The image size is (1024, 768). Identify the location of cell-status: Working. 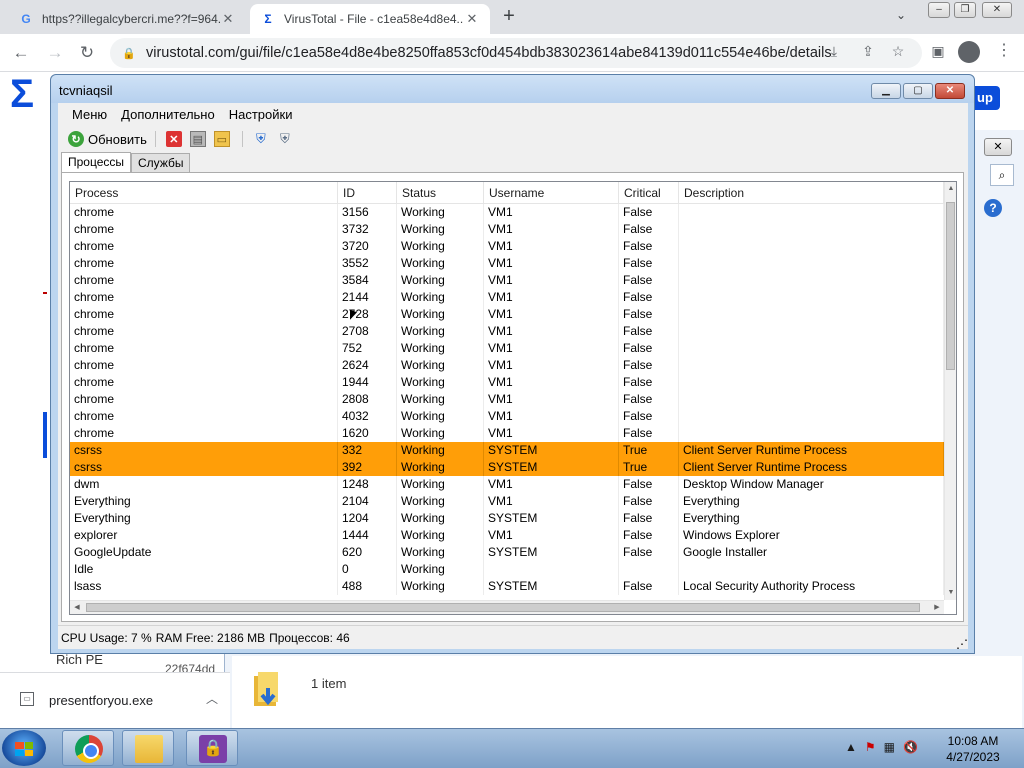
(440, 331).